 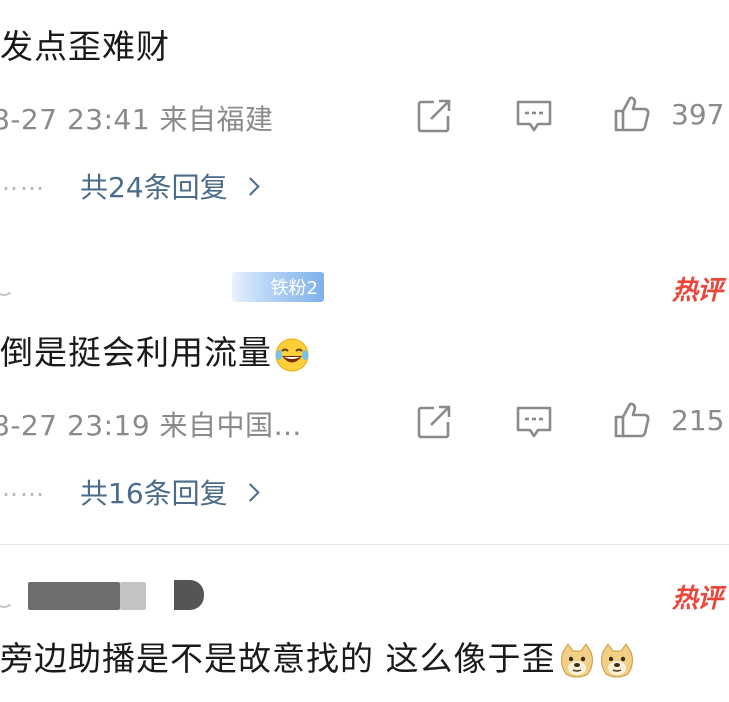 What do you see at coordinates (278, 658) in the screenshot?
I see `comment-text-body: 旁边助播是不是故意找的 这么像于歪` at bounding box center [278, 658].